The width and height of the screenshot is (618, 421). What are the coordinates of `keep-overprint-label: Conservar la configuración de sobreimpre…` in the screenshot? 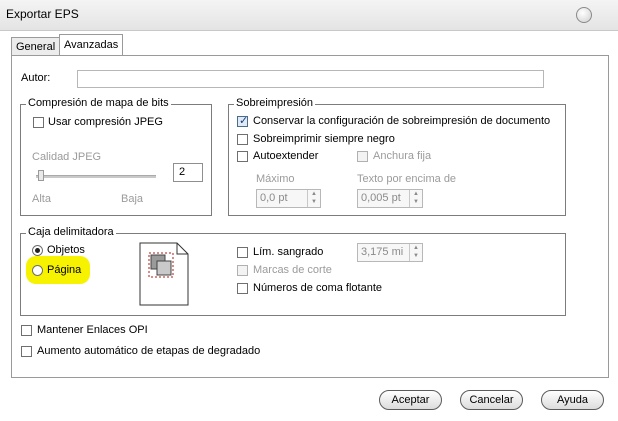 It's located at (402, 121).